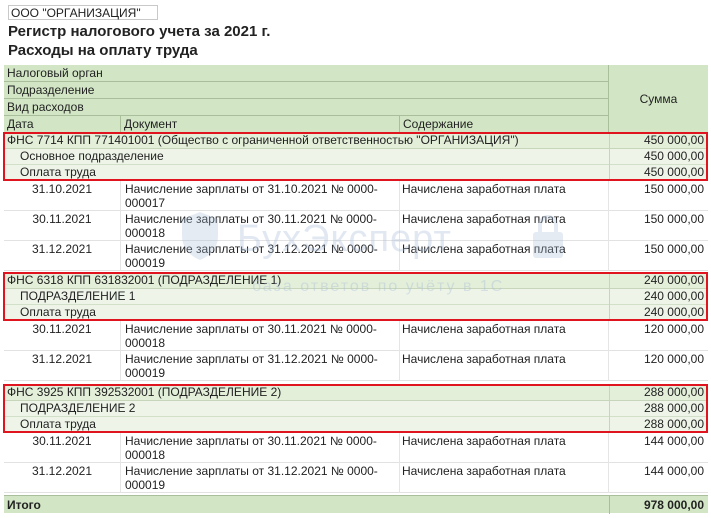  Describe the element at coordinates (24, 505) in the screenshot. I see `total-label: Итого` at that location.